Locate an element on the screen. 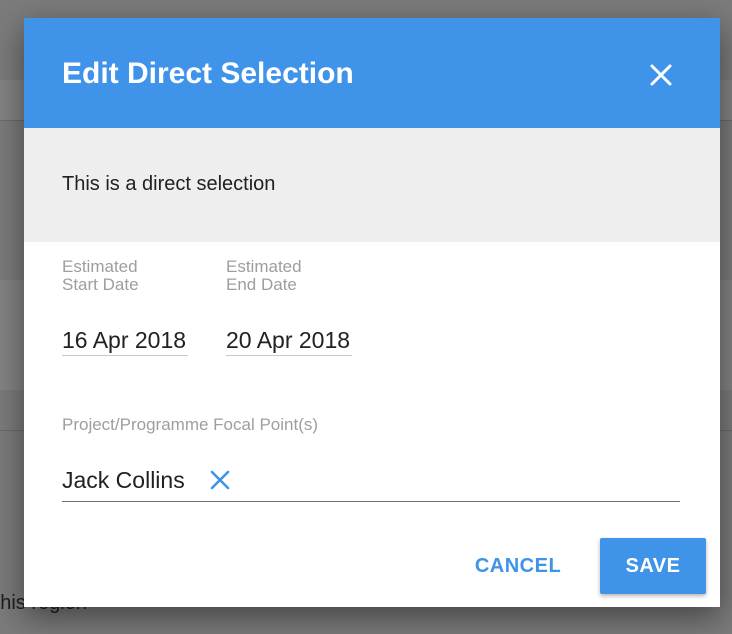  end-date-input is located at coordinates (289, 340).